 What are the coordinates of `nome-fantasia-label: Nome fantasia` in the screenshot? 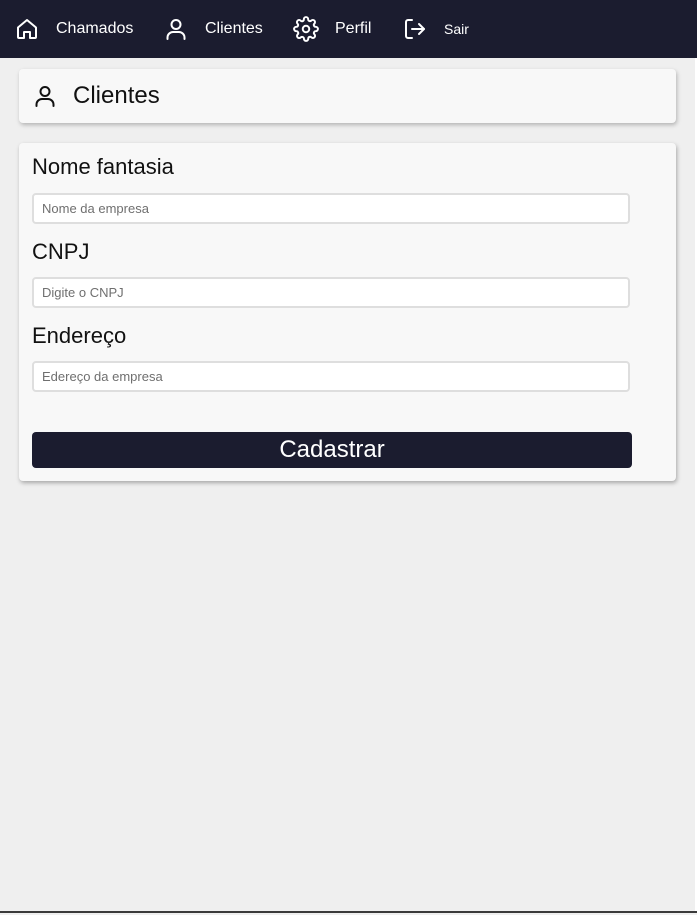 It's located at (103, 166).